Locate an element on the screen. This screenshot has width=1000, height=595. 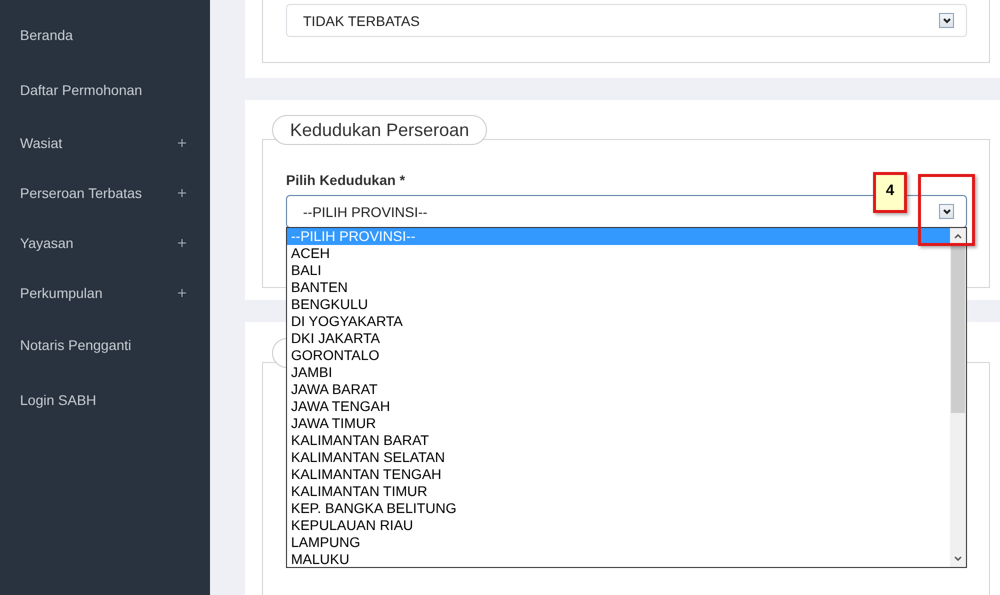
sidebar-item: Perseroan Terbatas is located at coordinates (105, 192).